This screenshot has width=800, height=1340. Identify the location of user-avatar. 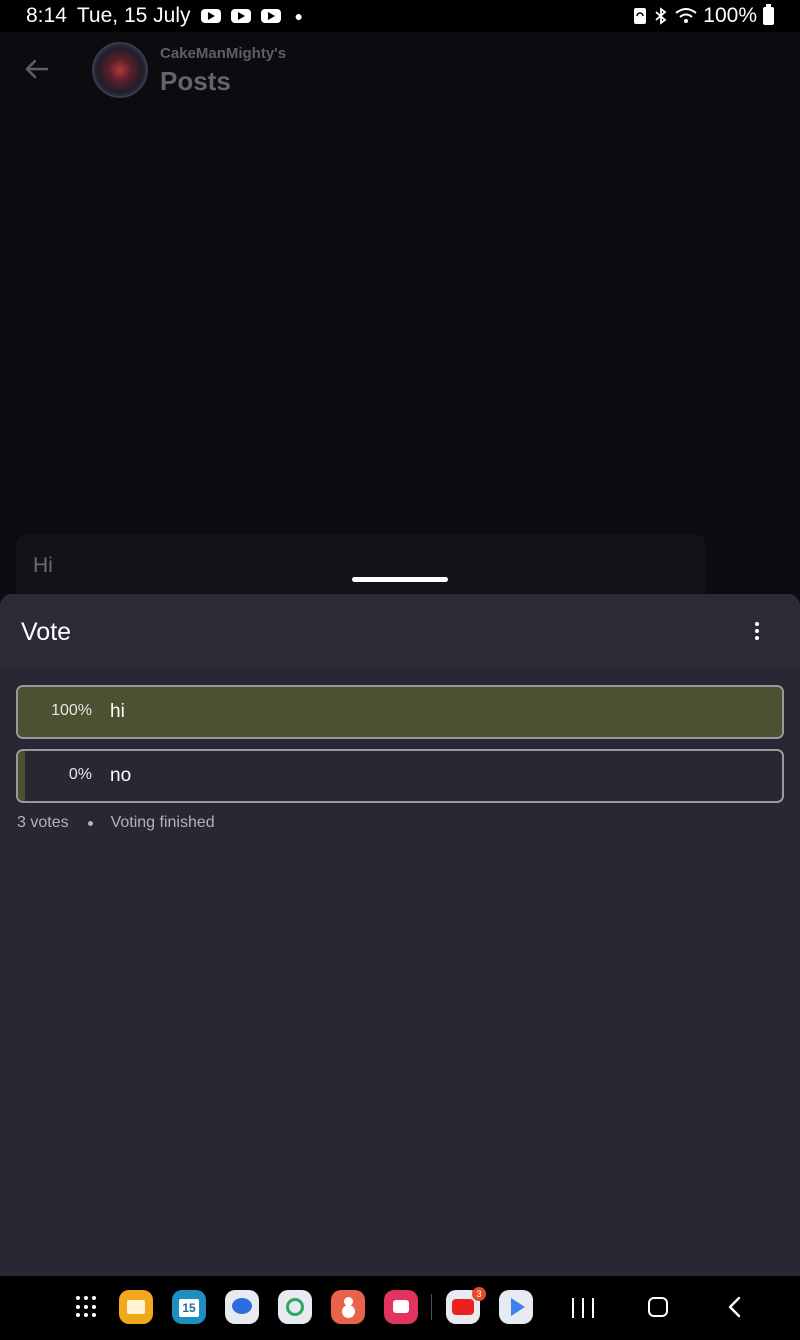
(120, 70).